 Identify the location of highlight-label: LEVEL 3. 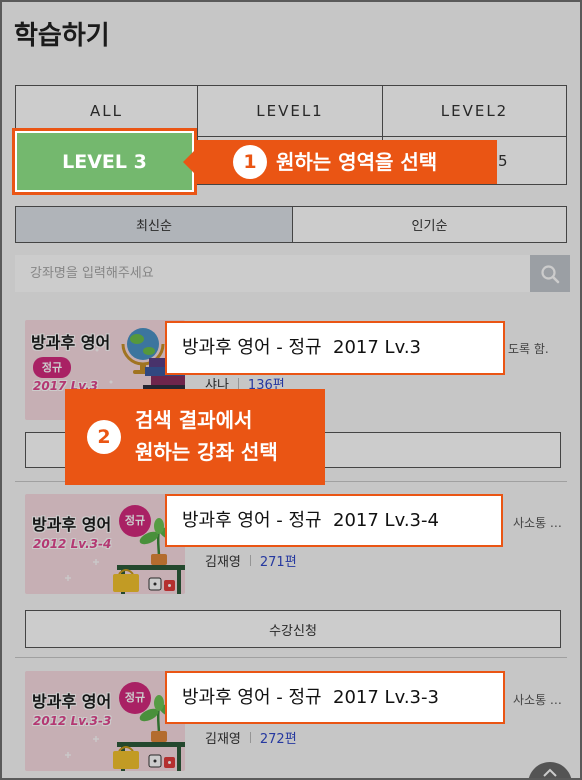
(104, 161).